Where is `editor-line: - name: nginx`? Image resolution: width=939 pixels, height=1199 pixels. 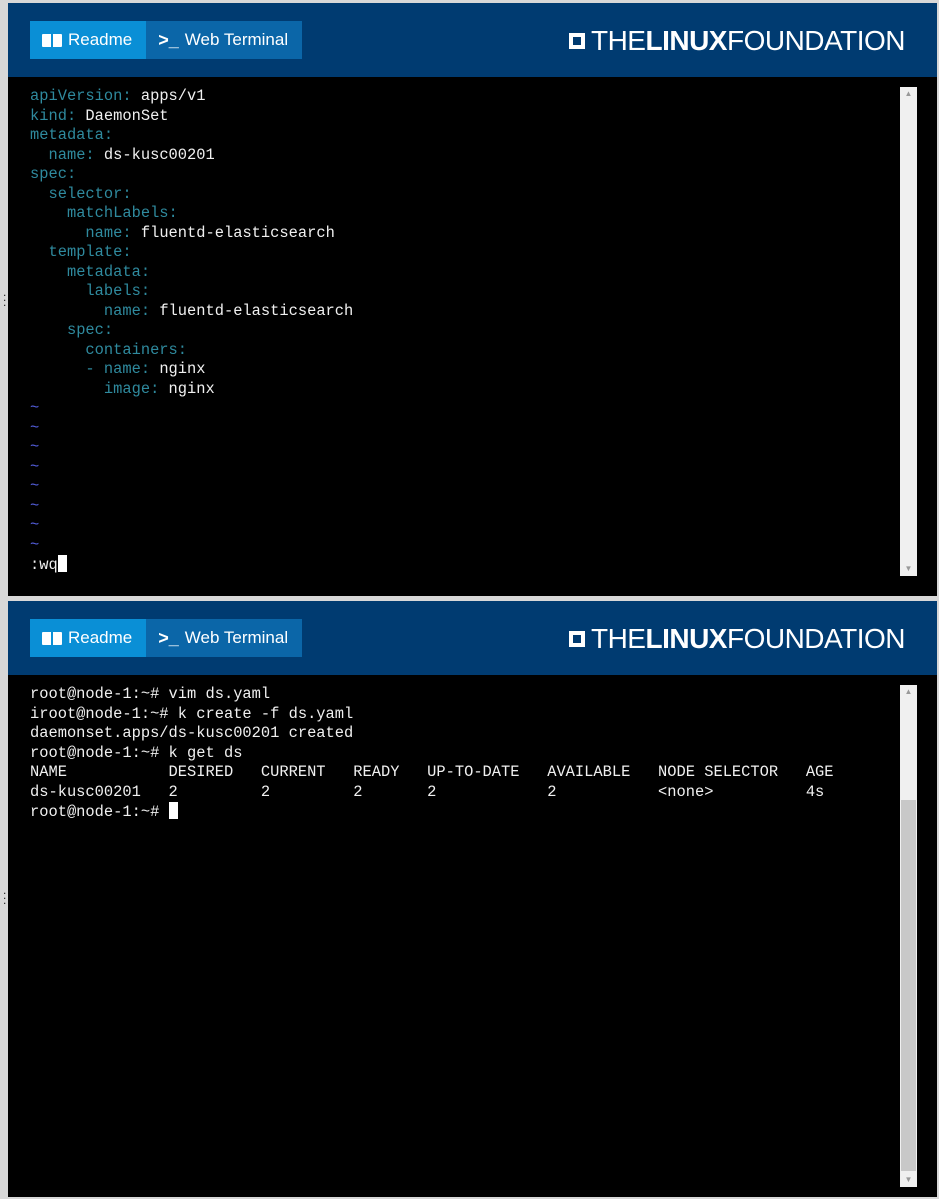
editor-line: - name: nginx is located at coordinates (191, 370).